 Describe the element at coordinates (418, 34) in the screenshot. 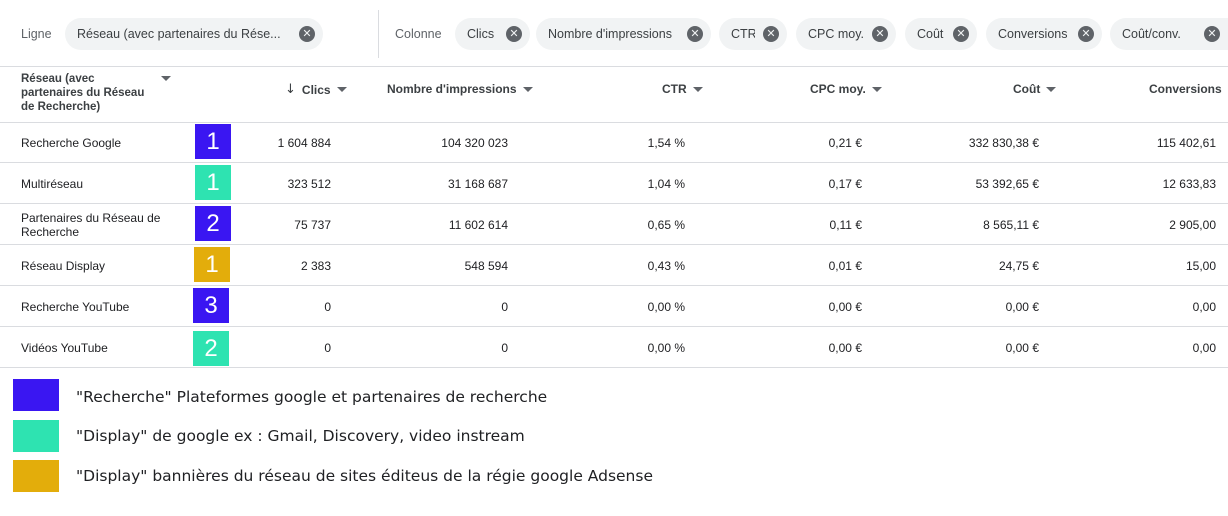

I see `column-label: Colonne` at that location.